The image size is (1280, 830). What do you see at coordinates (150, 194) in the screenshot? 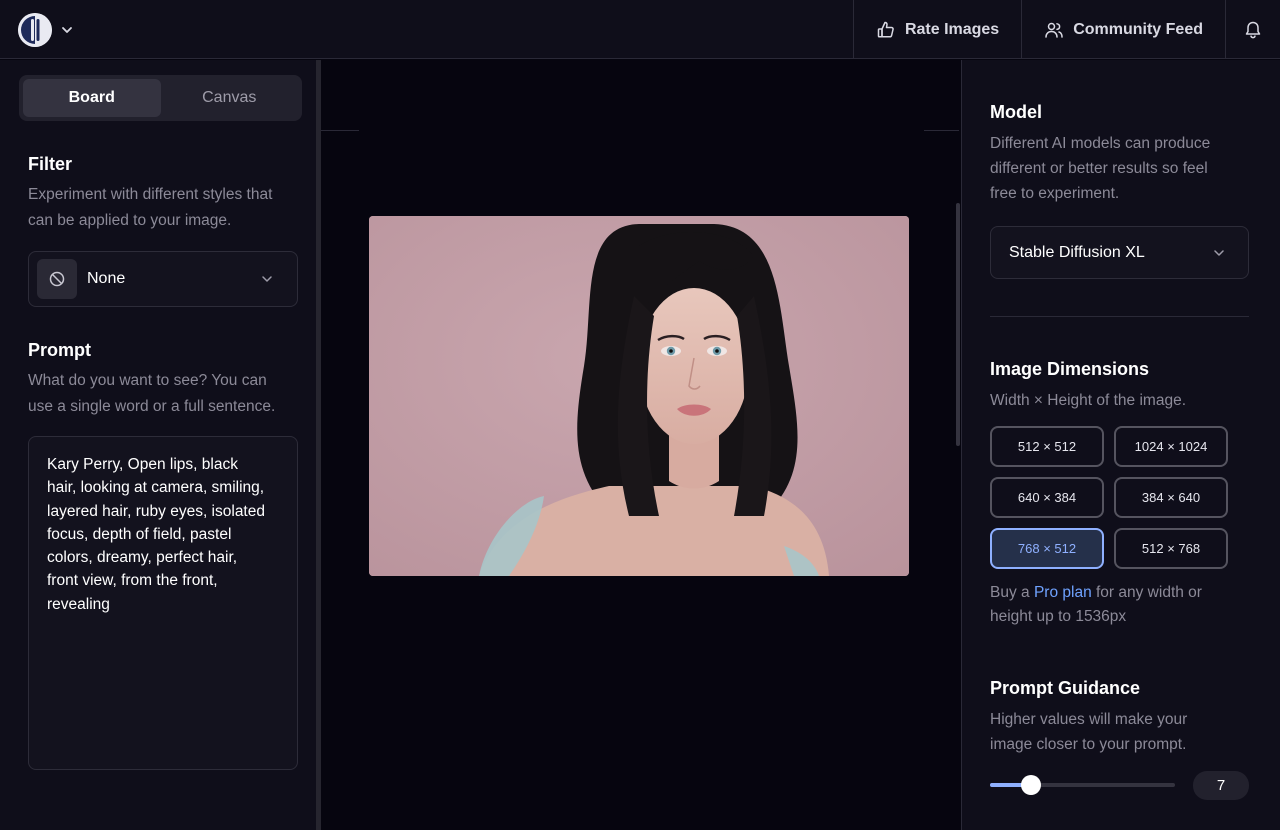
I see `filter-description-line: Experiment with different styles that` at bounding box center [150, 194].